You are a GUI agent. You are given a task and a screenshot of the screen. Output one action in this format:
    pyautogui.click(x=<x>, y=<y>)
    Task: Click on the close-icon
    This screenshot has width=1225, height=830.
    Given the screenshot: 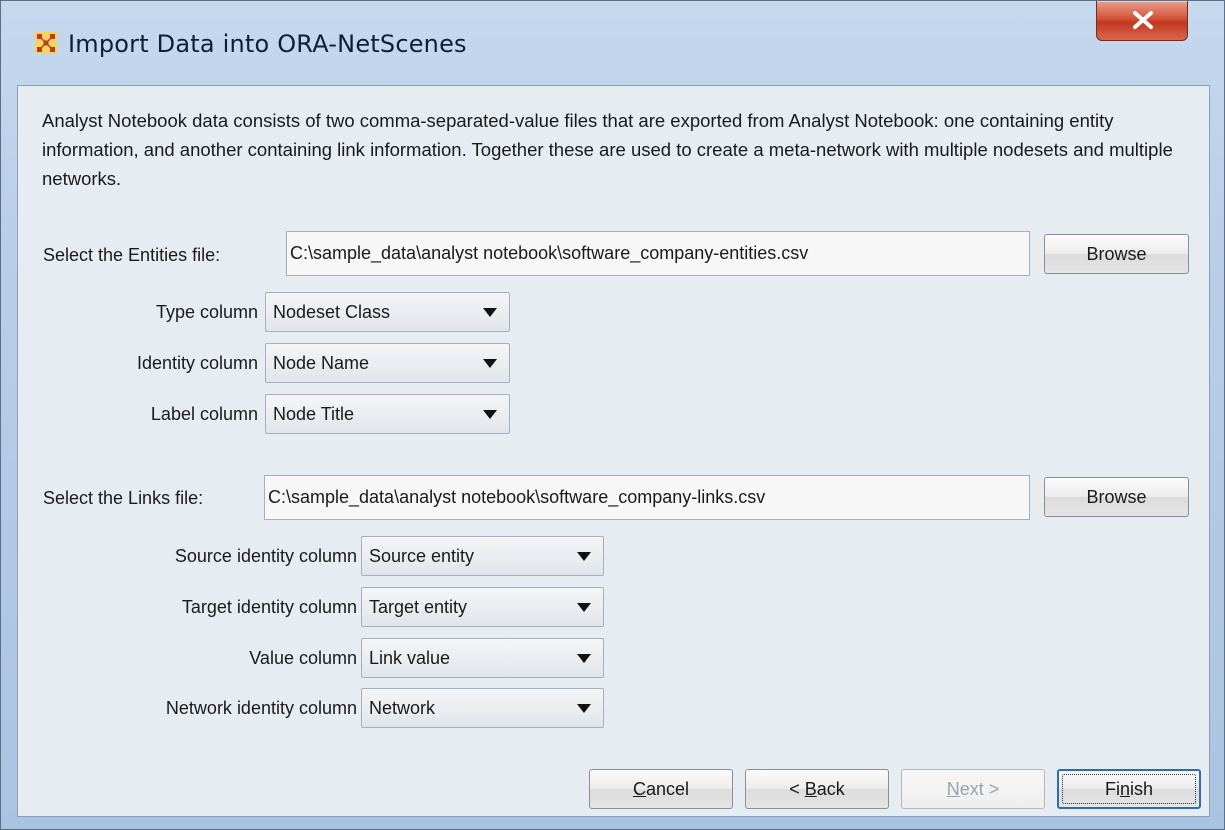 What is the action you would take?
    pyautogui.click(x=1143, y=20)
    